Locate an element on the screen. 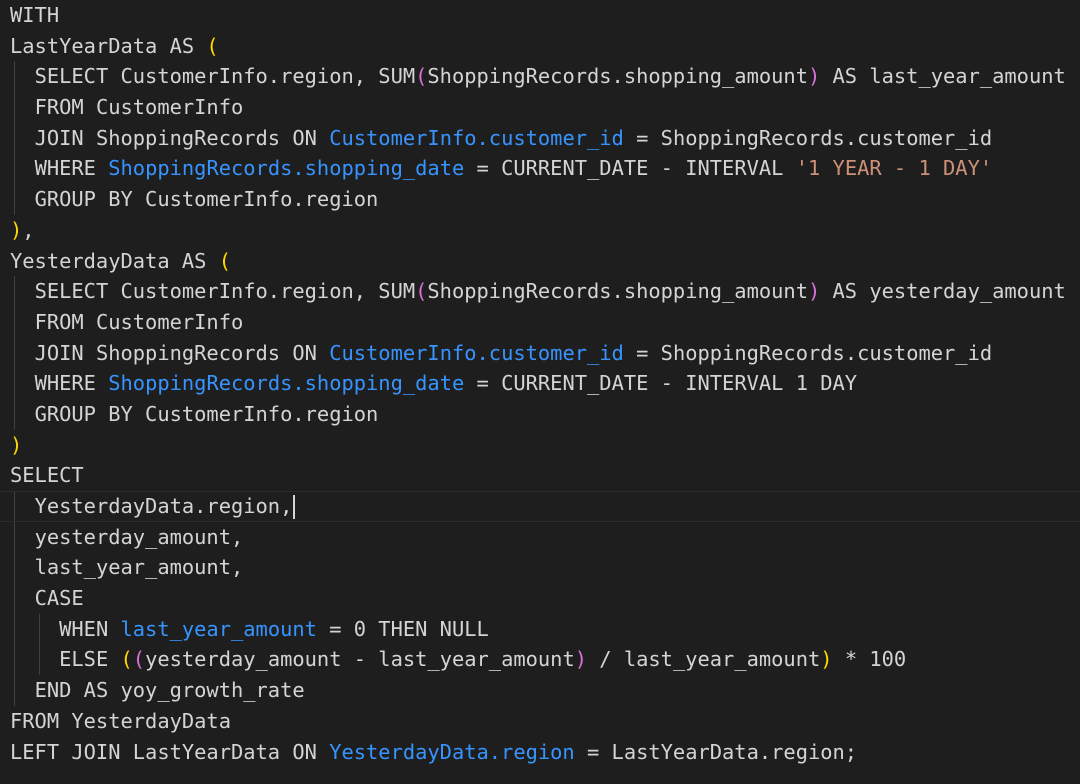 The height and width of the screenshot is (784, 1080). code-token: LastYearData AS is located at coordinates (108, 45).